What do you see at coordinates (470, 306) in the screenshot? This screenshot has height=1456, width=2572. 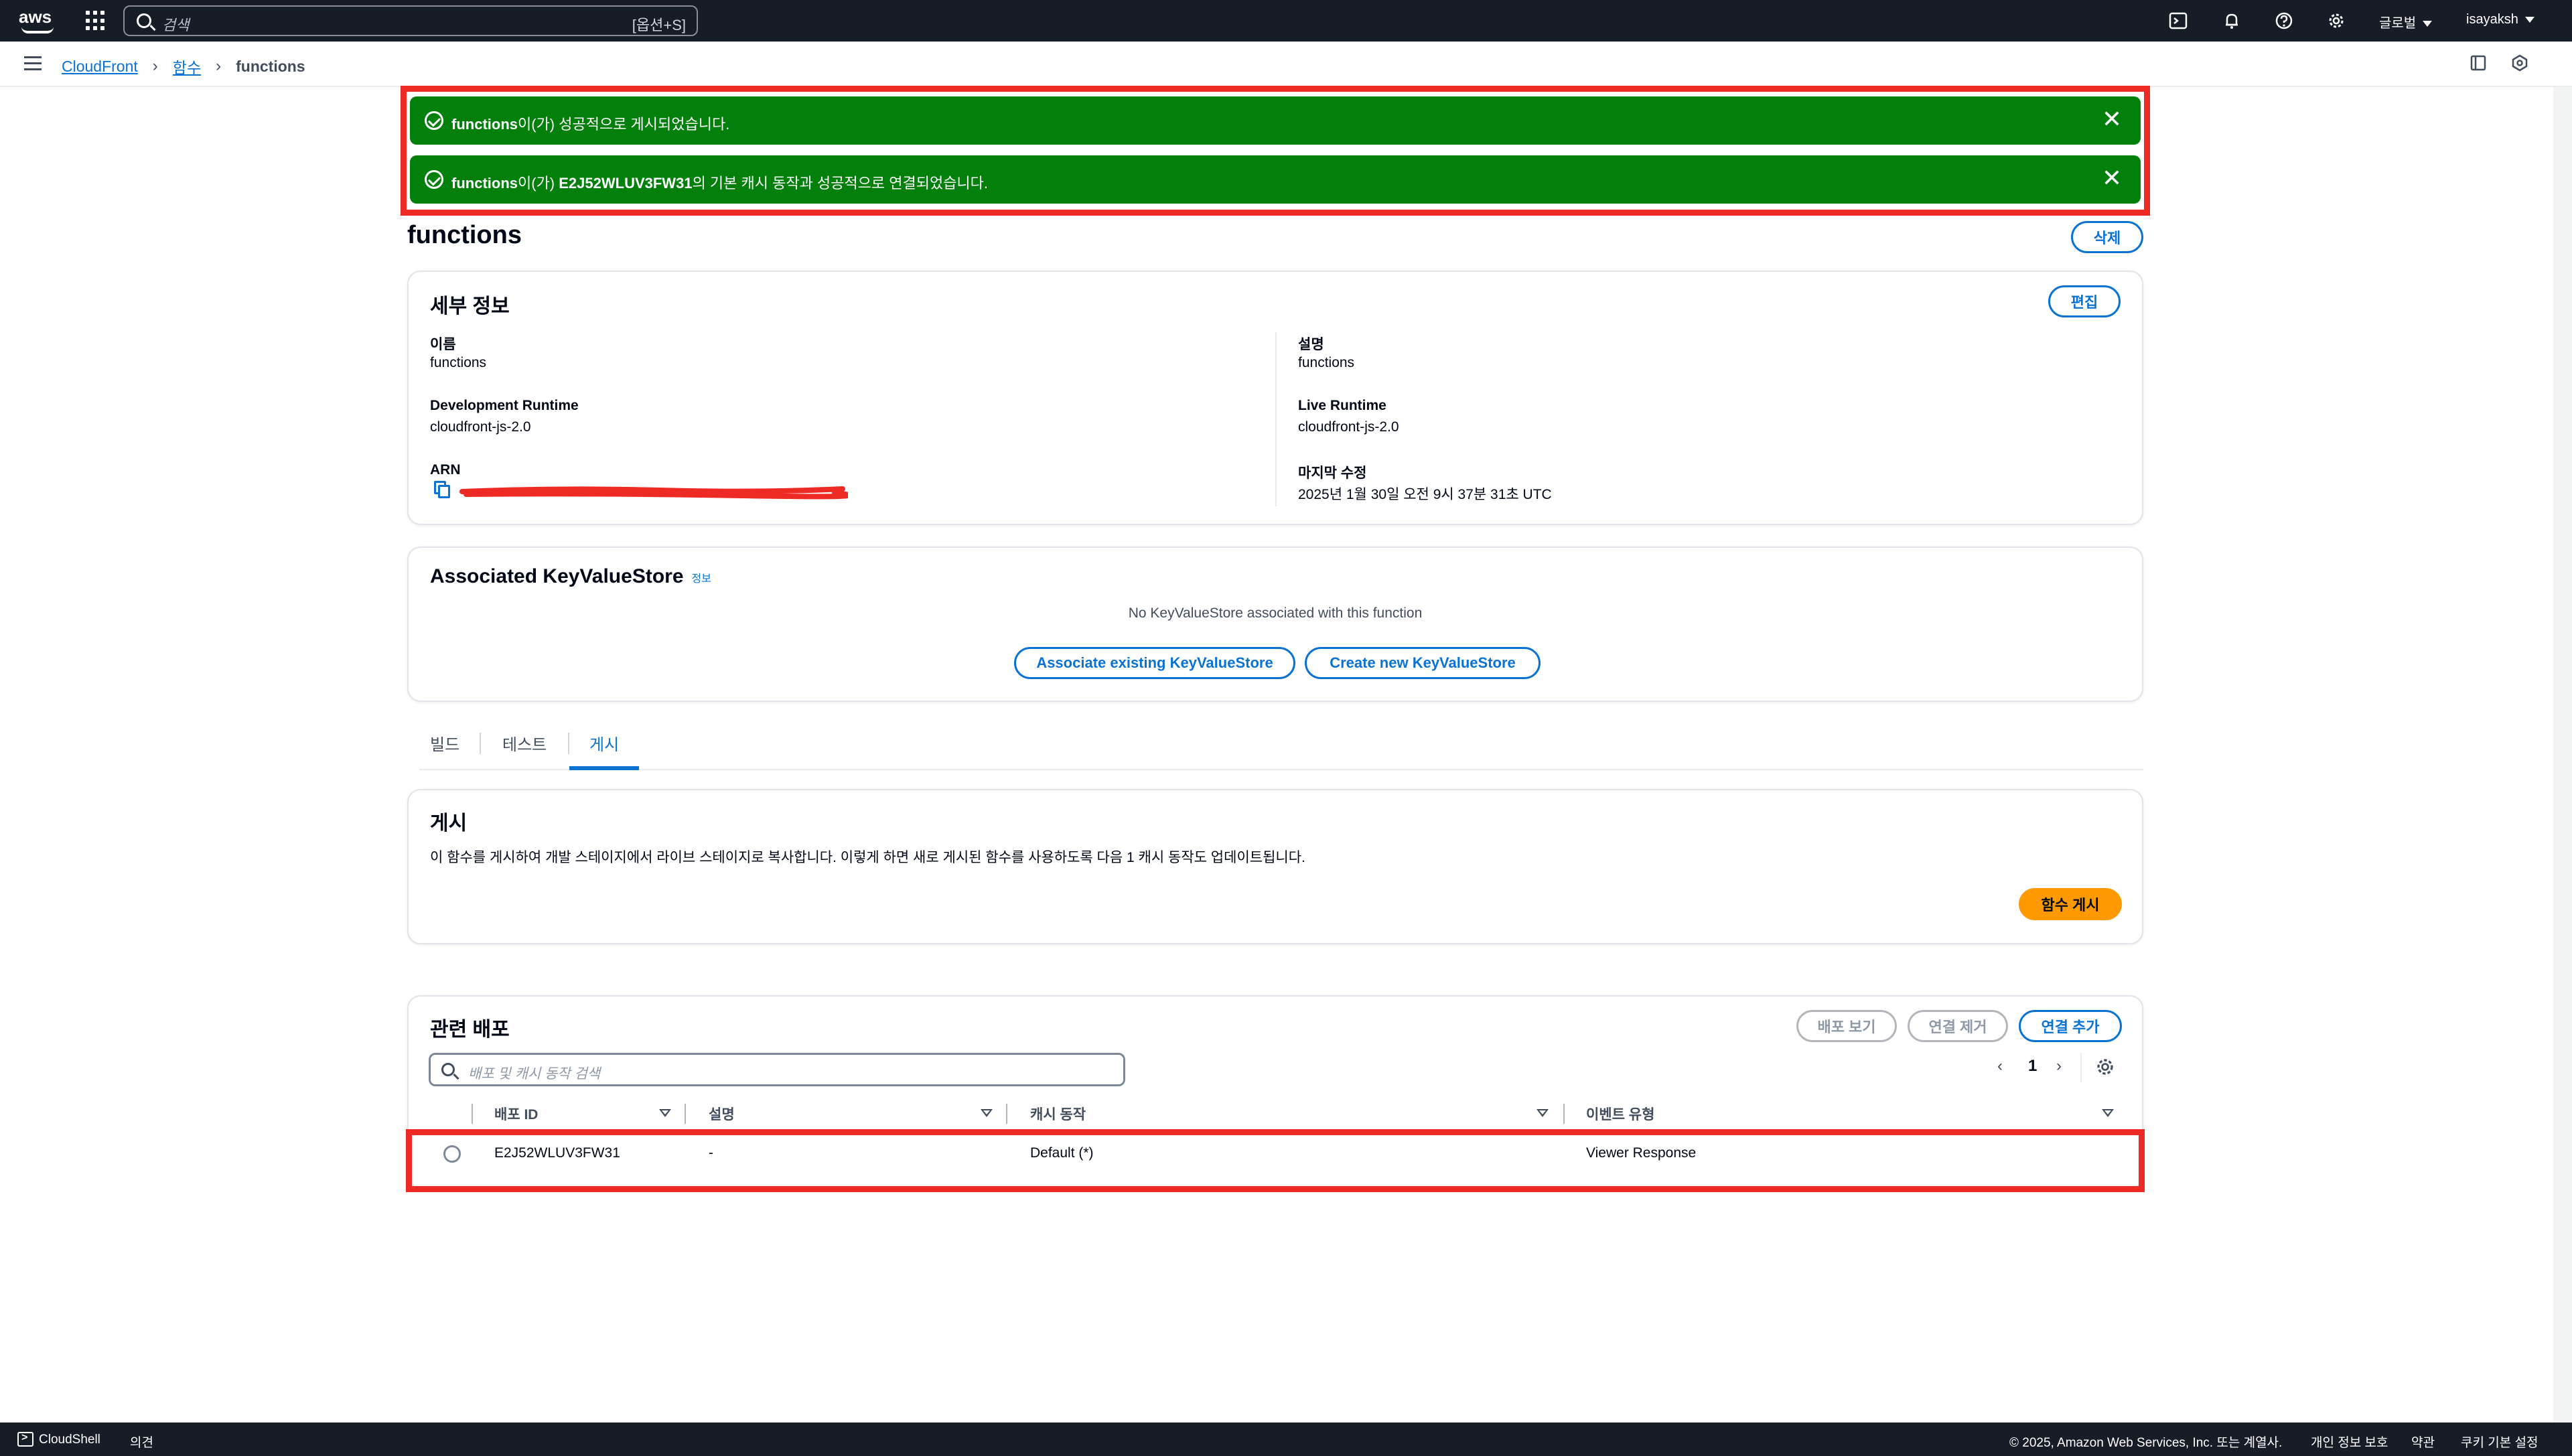 I see `details-heading: 세부 정보` at bounding box center [470, 306].